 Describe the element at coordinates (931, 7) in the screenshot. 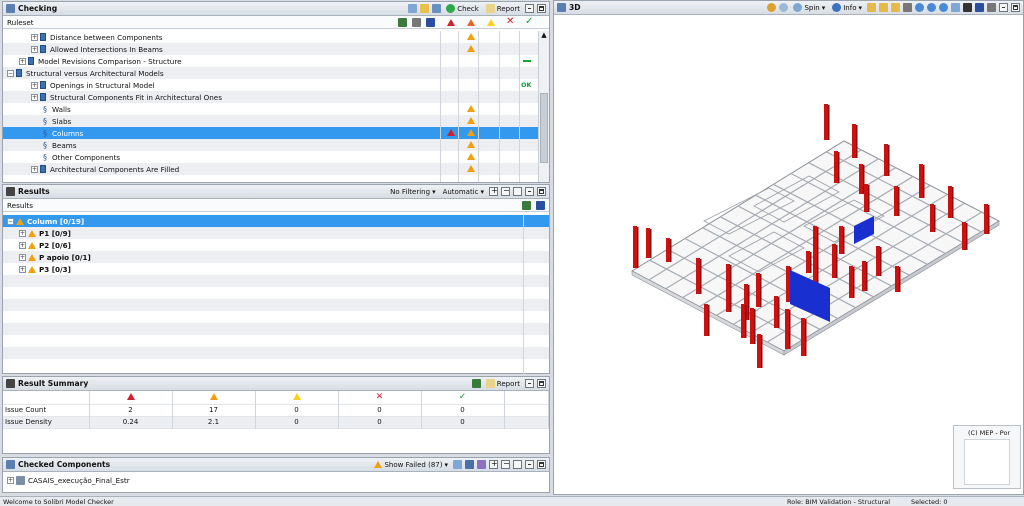

I see `zoom-out-icon` at that location.